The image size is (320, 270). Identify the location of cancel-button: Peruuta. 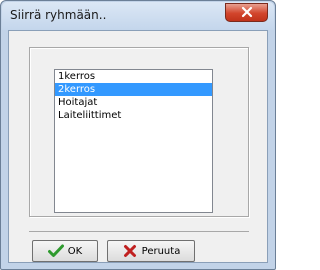
(151, 251).